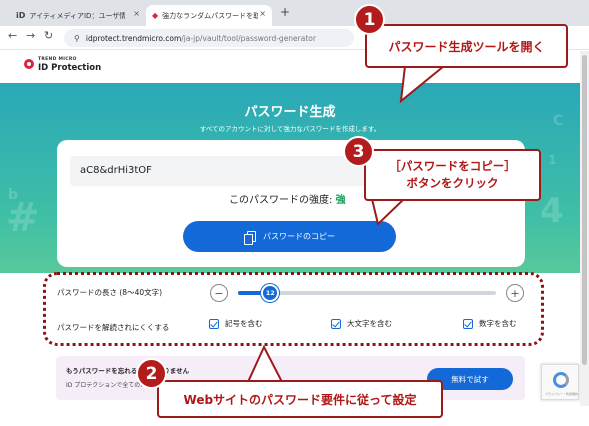 The height and width of the screenshot is (426, 589). Describe the element at coordinates (561, 394) in the screenshot. I see `recaptcha-text: プライバシー・利用規約` at that location.